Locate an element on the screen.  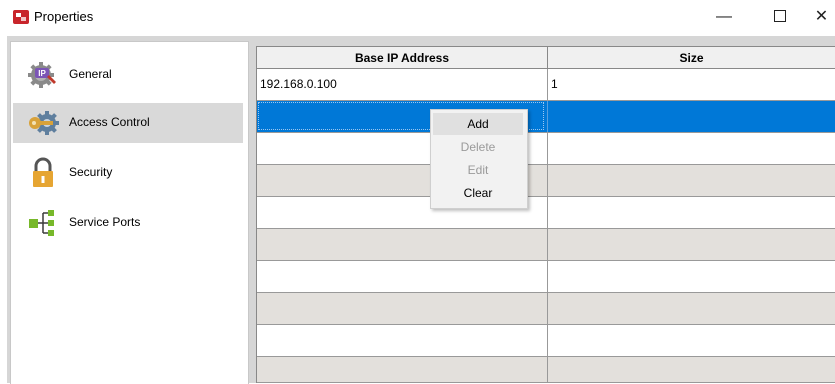
key-gear-icon is located at coordinates (44, 123).